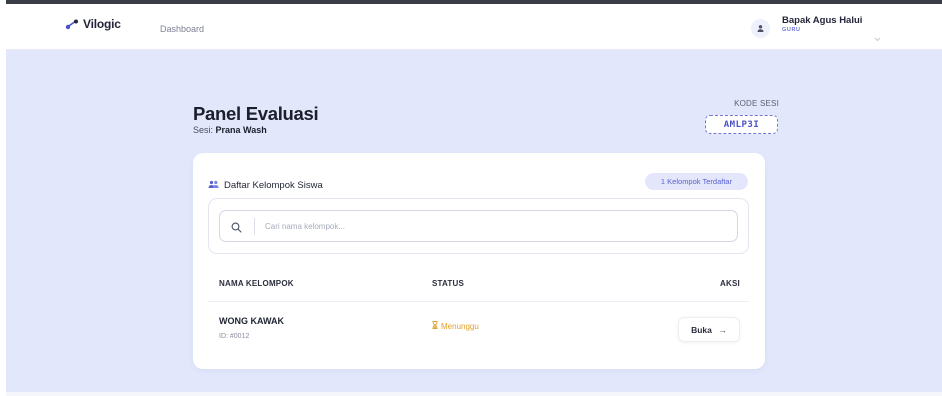 Image resolution: width=942 pixels, height=396 pixels. I want to click on nav-link-dashboard: Dashboard, so click(182, 29).